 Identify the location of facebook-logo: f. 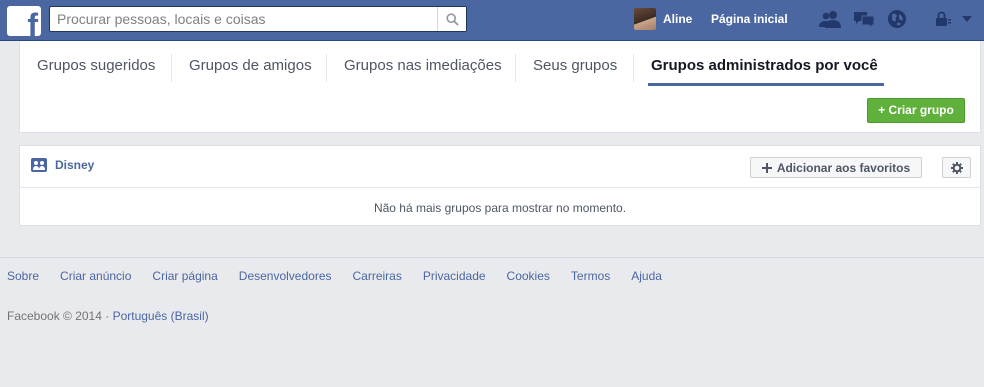
(24, 21).